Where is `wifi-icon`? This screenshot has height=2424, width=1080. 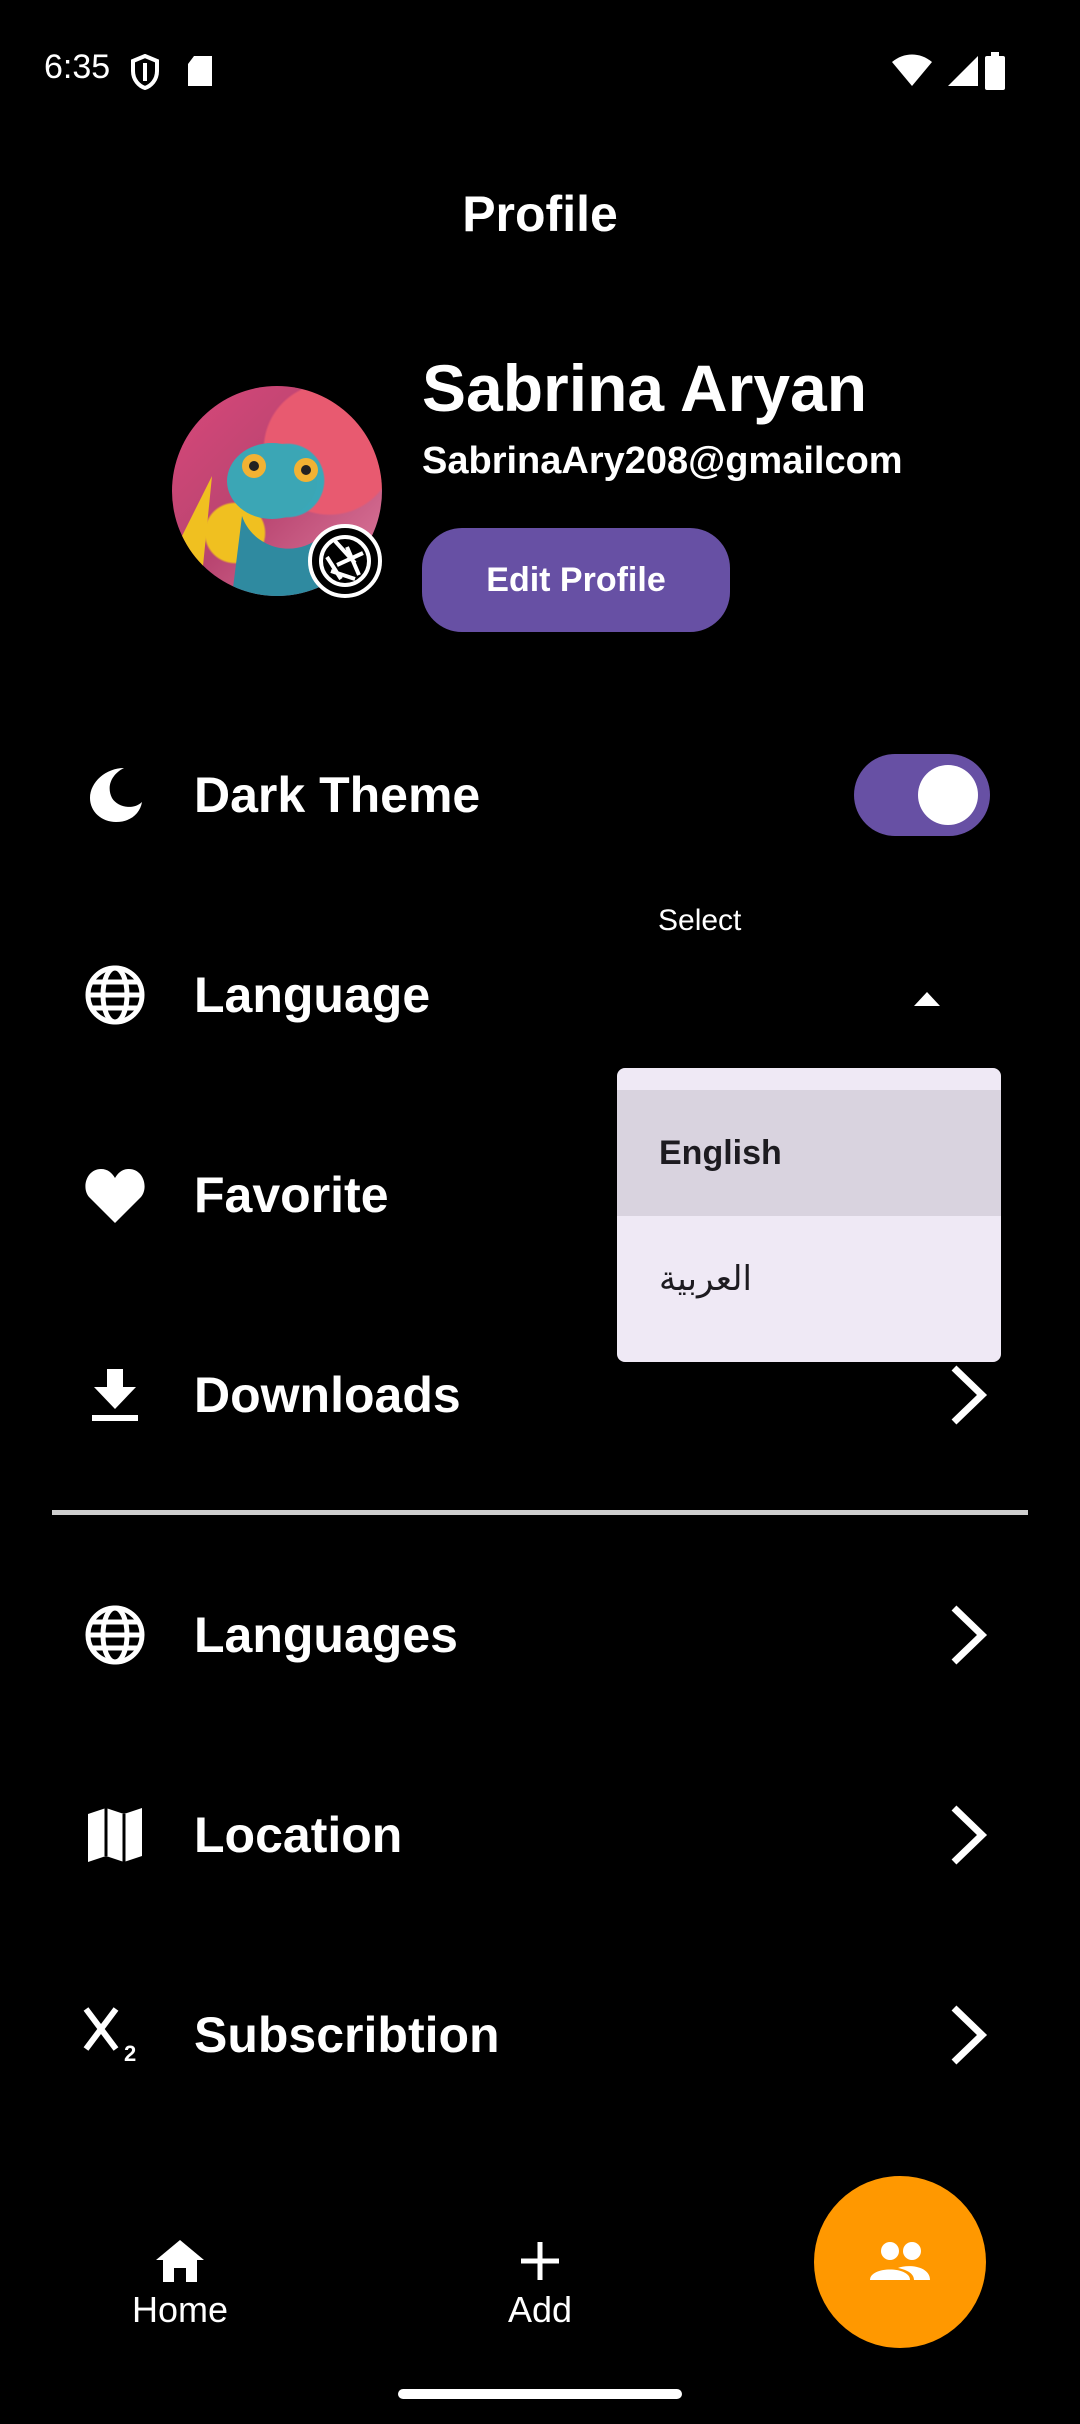
wifi-icon is located at coordinates (912, 70).